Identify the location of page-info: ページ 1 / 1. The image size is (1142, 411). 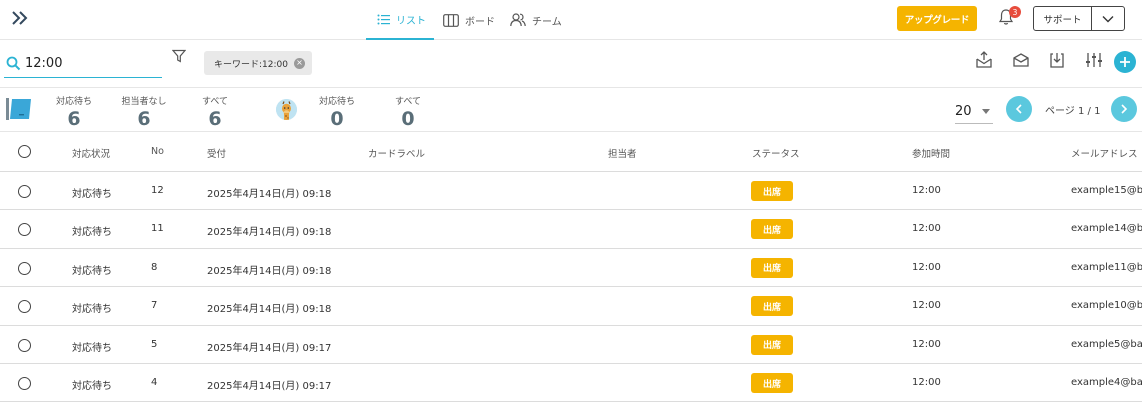
(1073, 111).